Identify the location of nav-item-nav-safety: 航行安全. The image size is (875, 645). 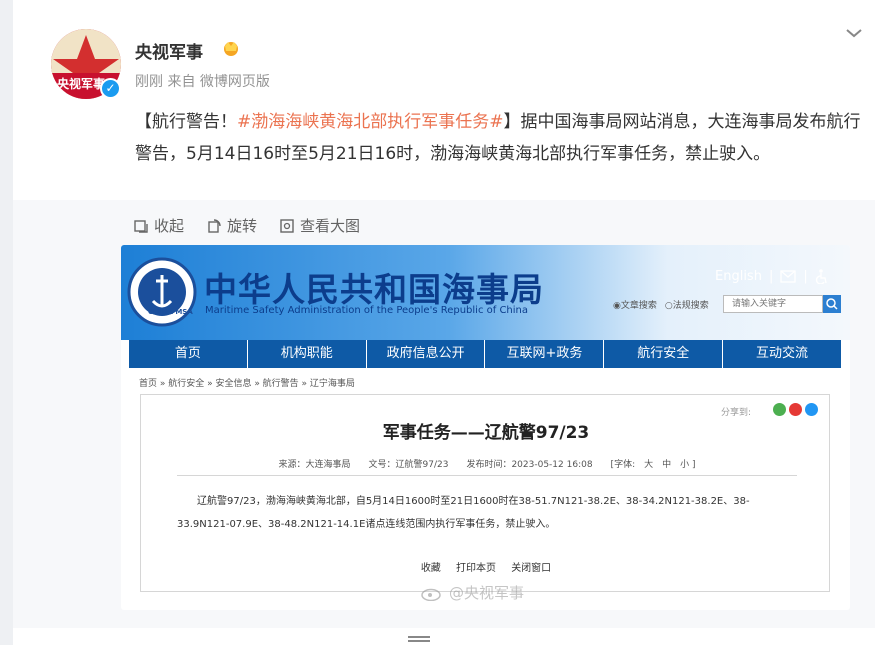
(664, 354).